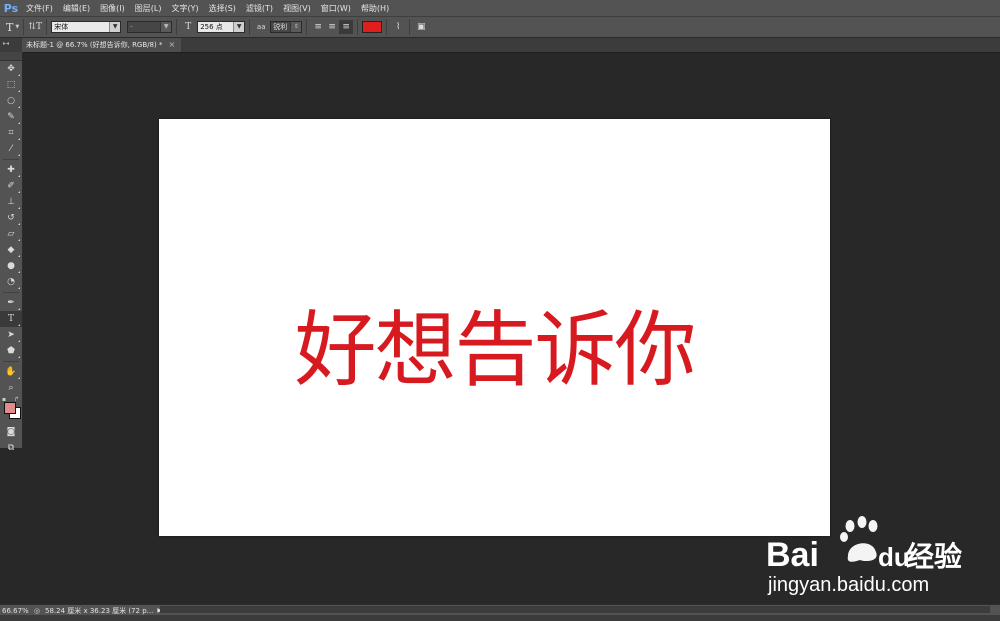 The width and height of the screenshot is (1000, 621). Describe the element at coordinates (575, 609) in the screenshot. I see `horizontal-scrollbar` at that location.